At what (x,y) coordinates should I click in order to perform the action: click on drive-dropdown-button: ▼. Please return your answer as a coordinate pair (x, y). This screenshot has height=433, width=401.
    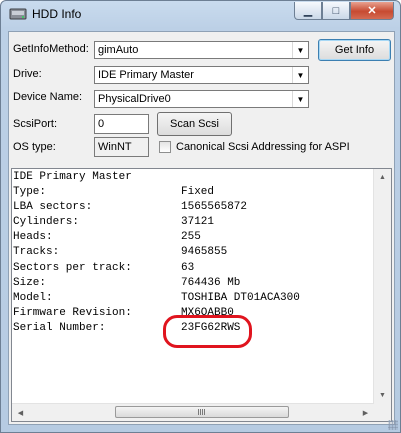
    Looking at the image, I should click on (300, 75).